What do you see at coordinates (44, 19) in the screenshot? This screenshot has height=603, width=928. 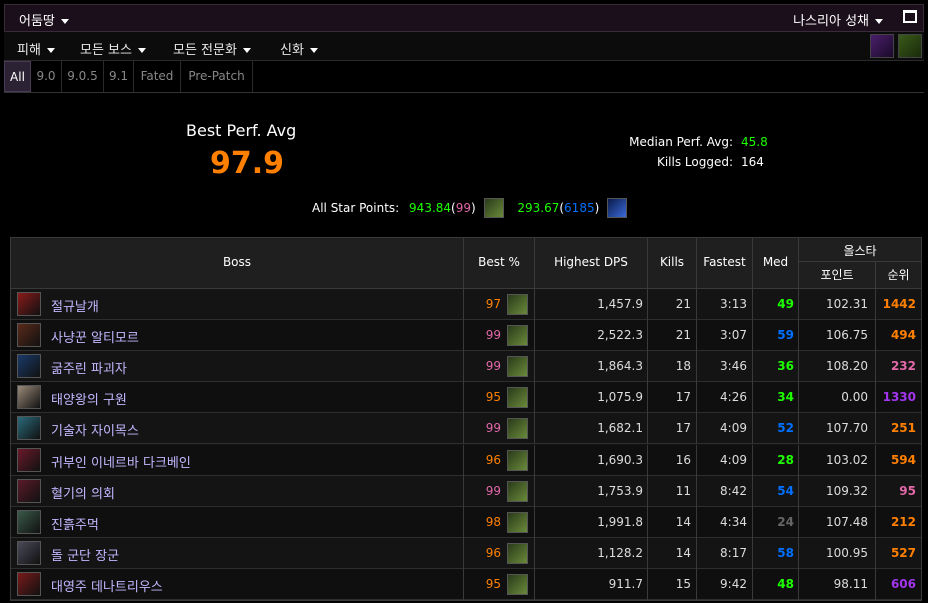 I see `character-dropdown: 어둠땅` at bounding box center [44, 19].